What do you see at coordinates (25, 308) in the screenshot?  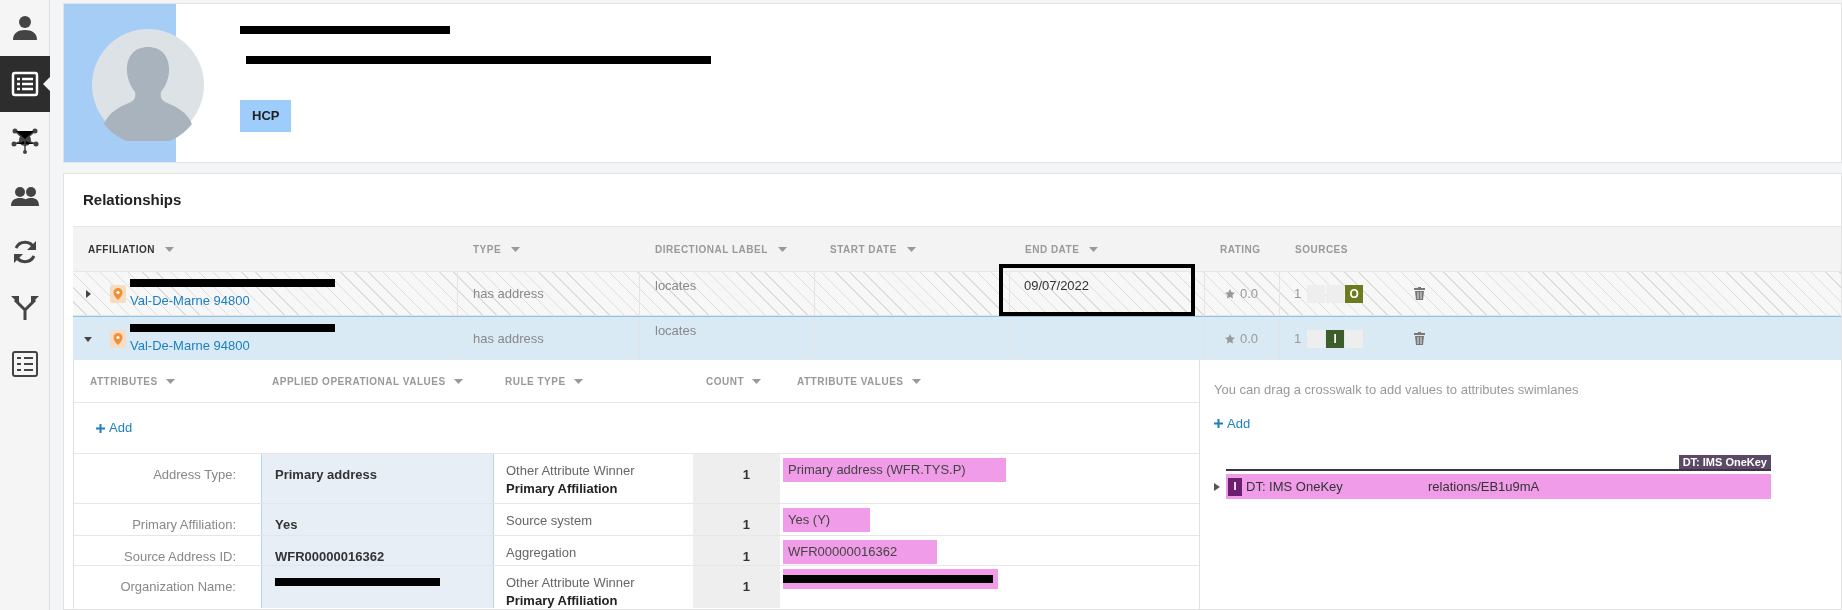 I see `merge-icon` at bounding box center [25, 308].